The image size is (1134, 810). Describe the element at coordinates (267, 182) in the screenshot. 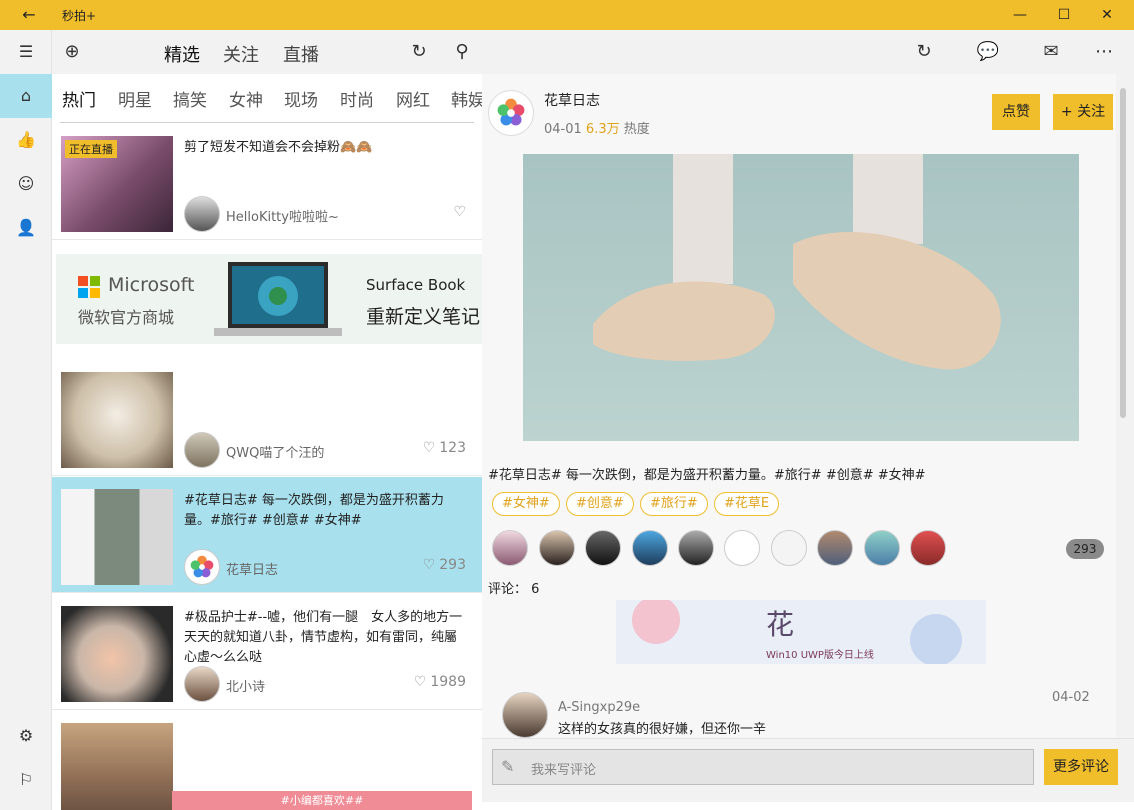

I see `feed-item: 正在直播 剪了短发不知道会不会掉粉🙈🙈 HelloKitty啦啦啦~ ♡` at that location.